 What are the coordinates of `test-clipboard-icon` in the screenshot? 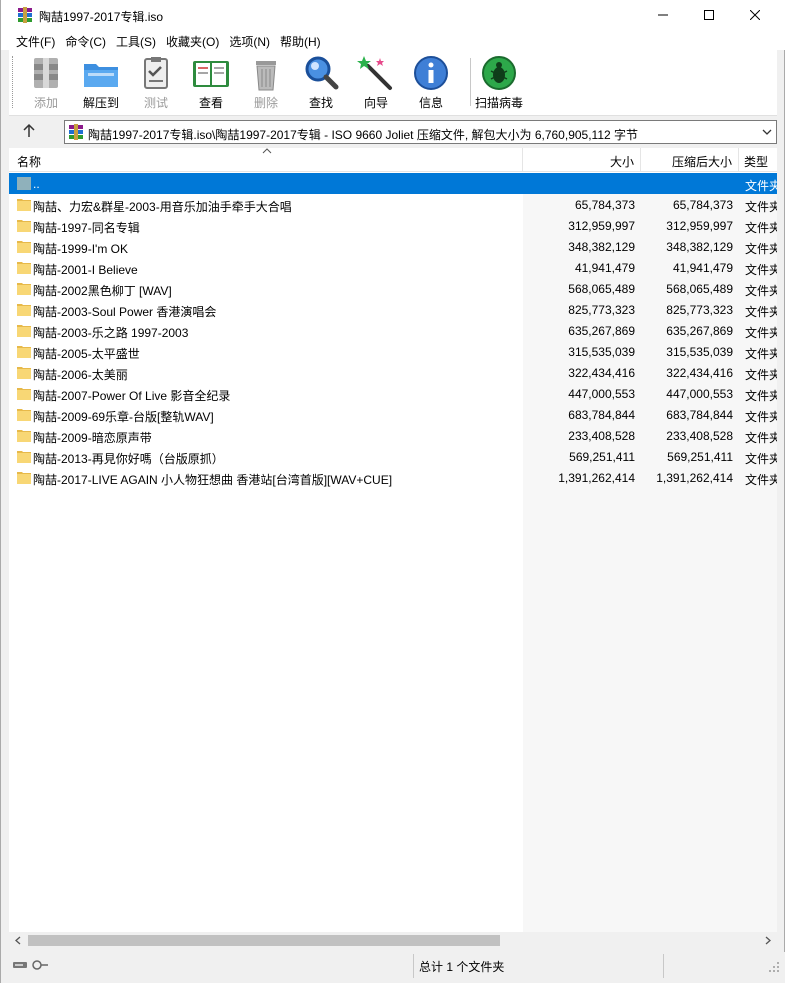 It's located at (156, 73).